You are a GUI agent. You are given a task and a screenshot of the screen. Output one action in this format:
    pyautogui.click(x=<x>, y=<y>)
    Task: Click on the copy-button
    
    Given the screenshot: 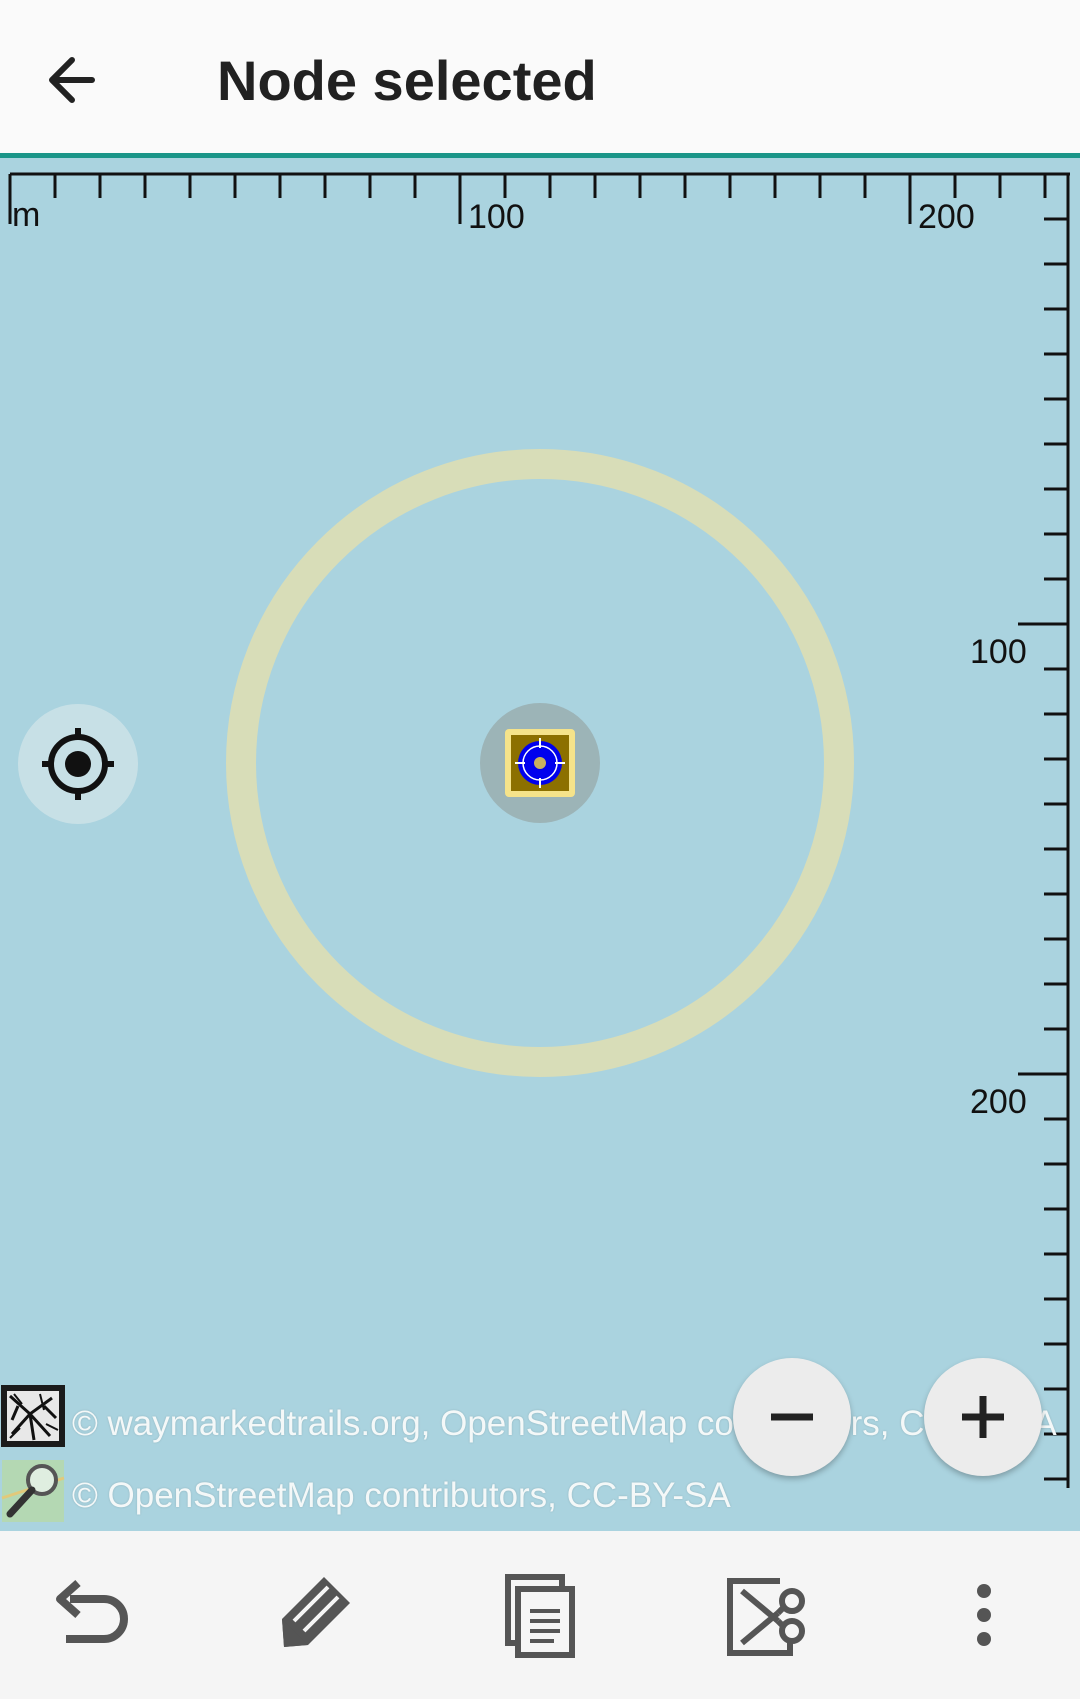 What is the action you would take?
    pyautogui.click(x=538, y=1615)
    